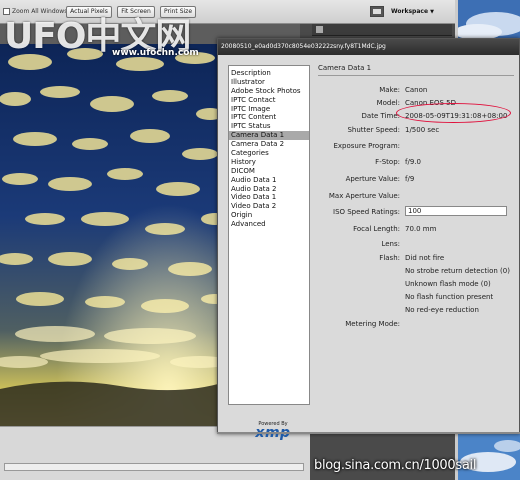  I want to click on blog-watermark: blog.sina.com.cn/1000sail, so click(395, 465).